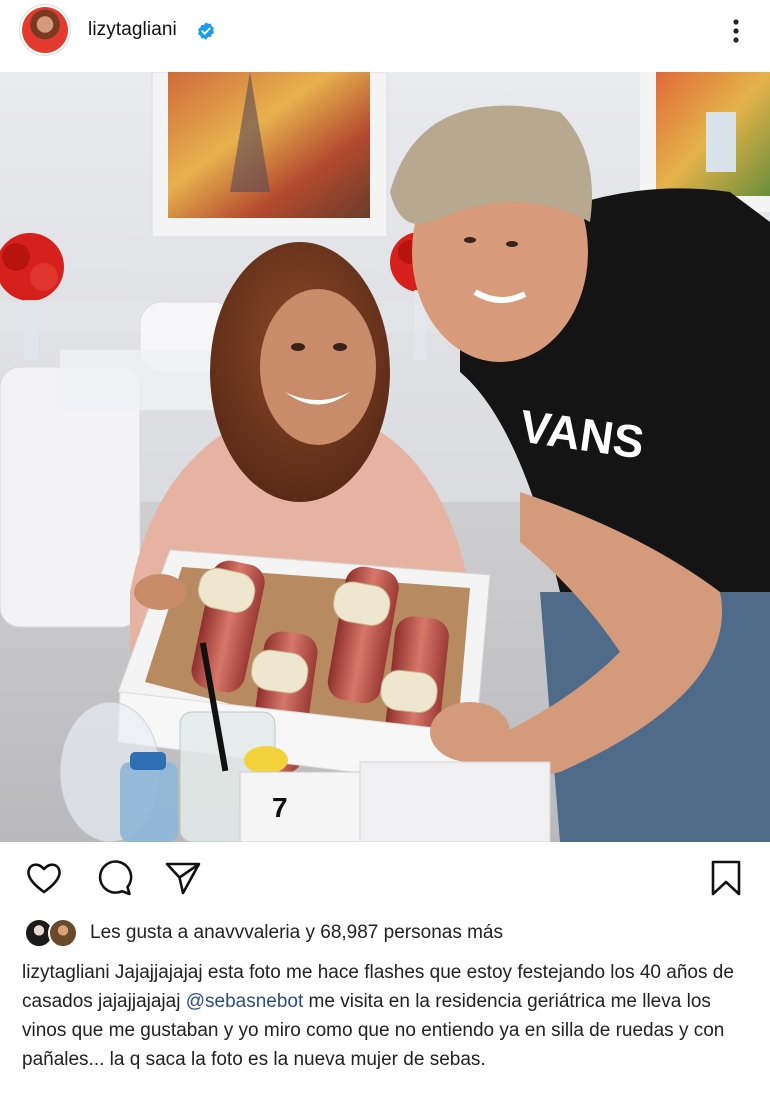 The height and width of the screenshot is (1114, 770). Describe the element at coordinates (441, 932) in the screenshot. I see `likes-suffix: personas más` at that location.